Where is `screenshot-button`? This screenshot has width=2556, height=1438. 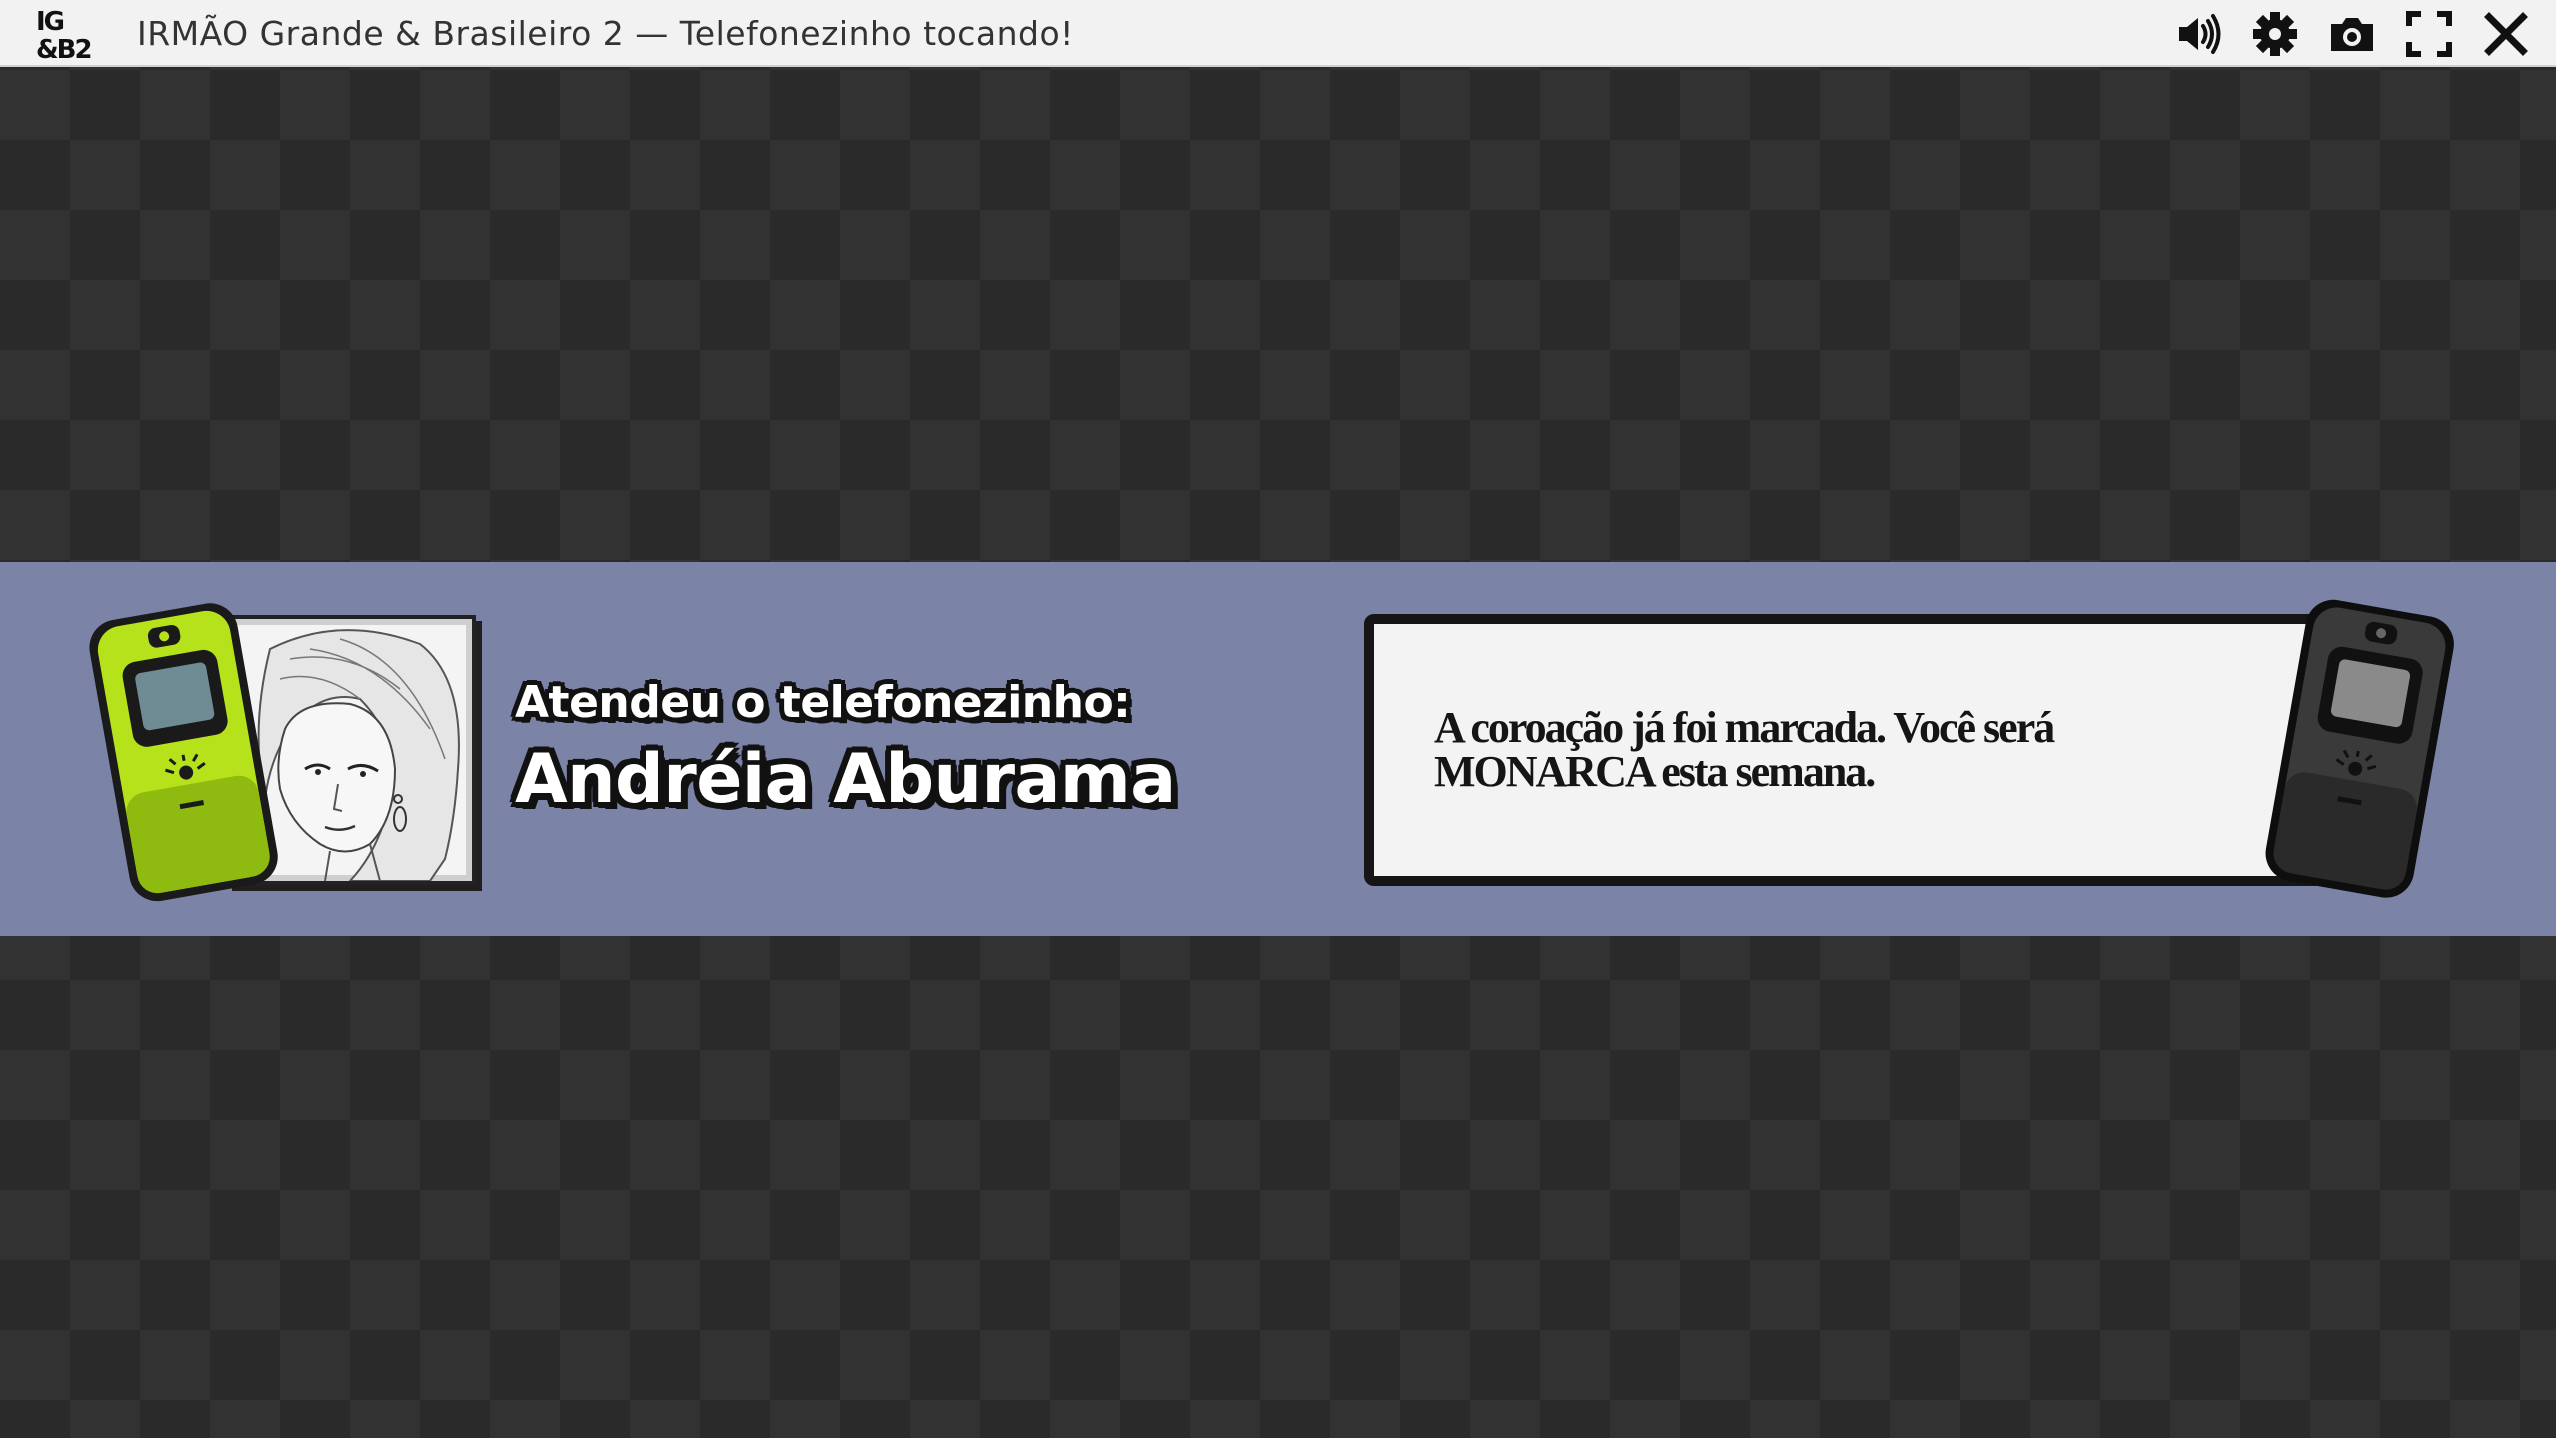 screenshot-button is located at coordinates (2352, 34).